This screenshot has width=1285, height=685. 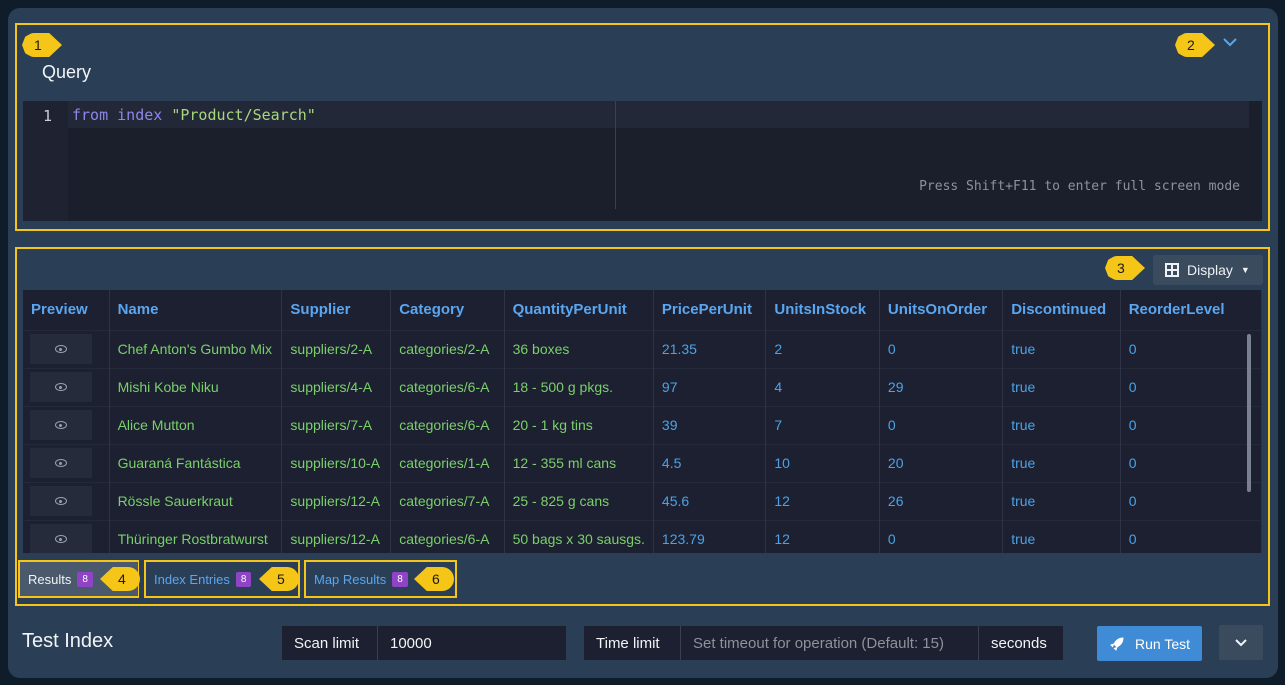 What do you see at coordinates (67, 72) in the screenshot?
I see `query-title: Query` at bounding box center [67, 72].